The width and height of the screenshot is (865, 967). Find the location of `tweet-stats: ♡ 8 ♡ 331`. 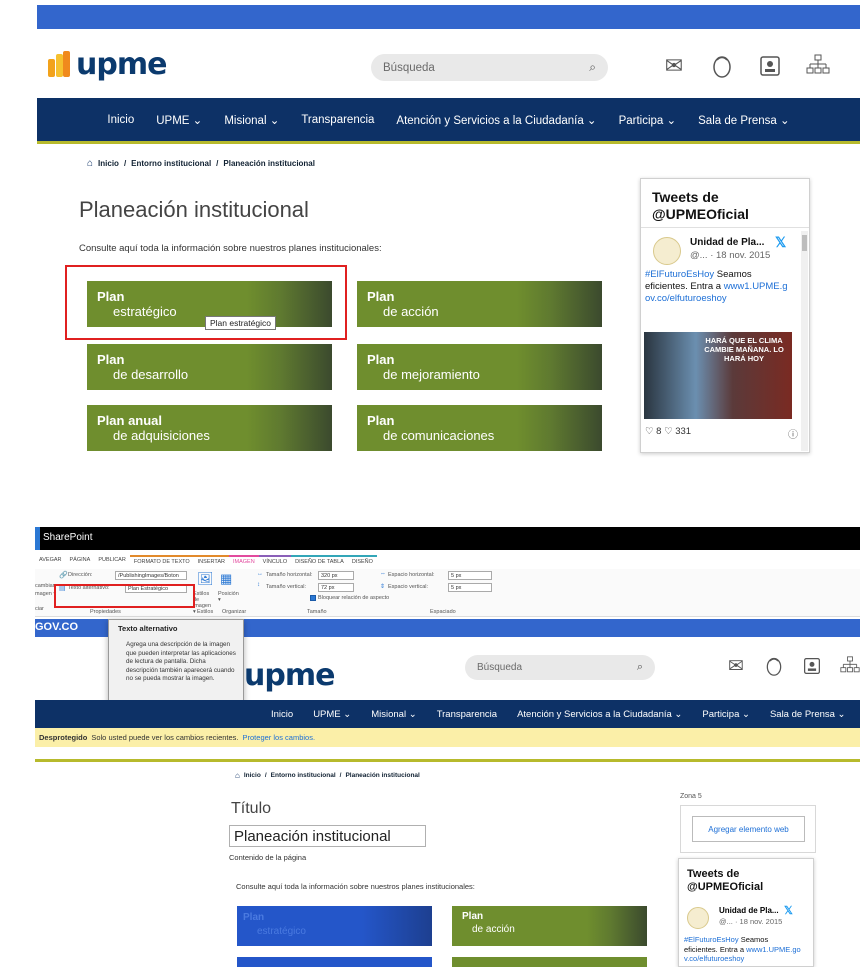

tweet-stats: ♡ 8 ♡ 331 is located at coordinates (668, 431).